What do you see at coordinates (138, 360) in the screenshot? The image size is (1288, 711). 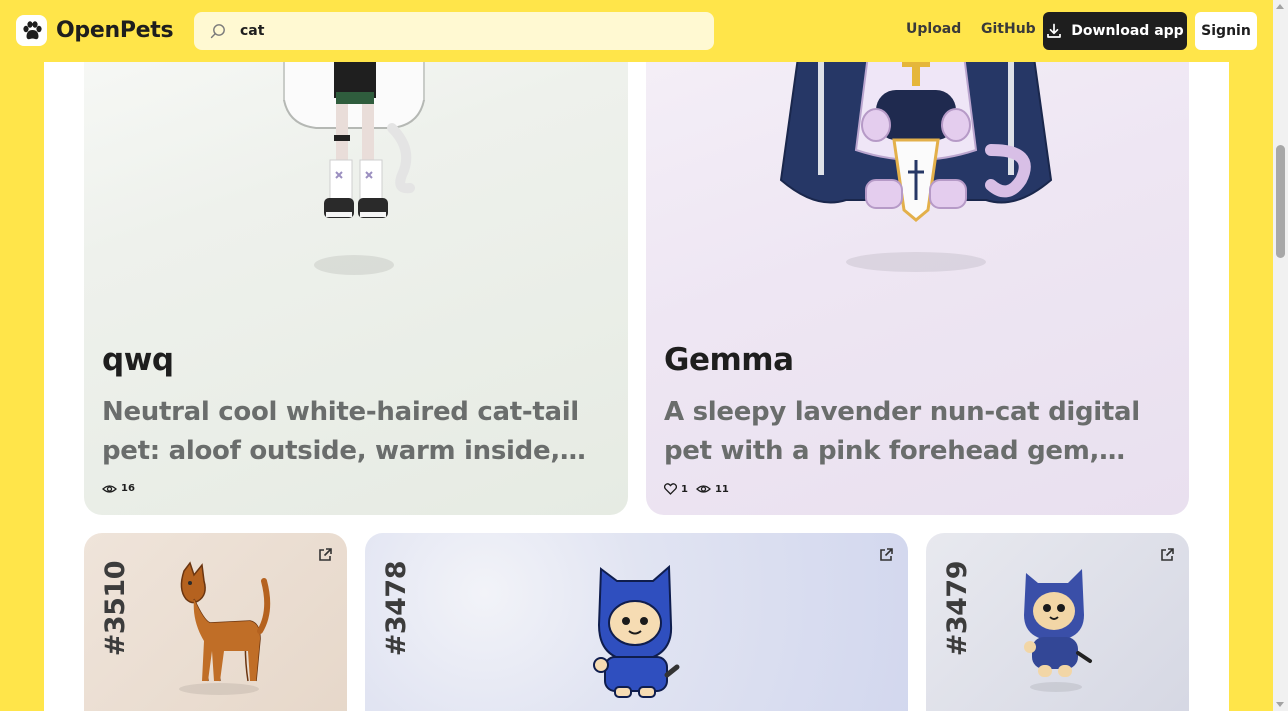 I see `pet-title: qwq` at bounding box center [138, 360].